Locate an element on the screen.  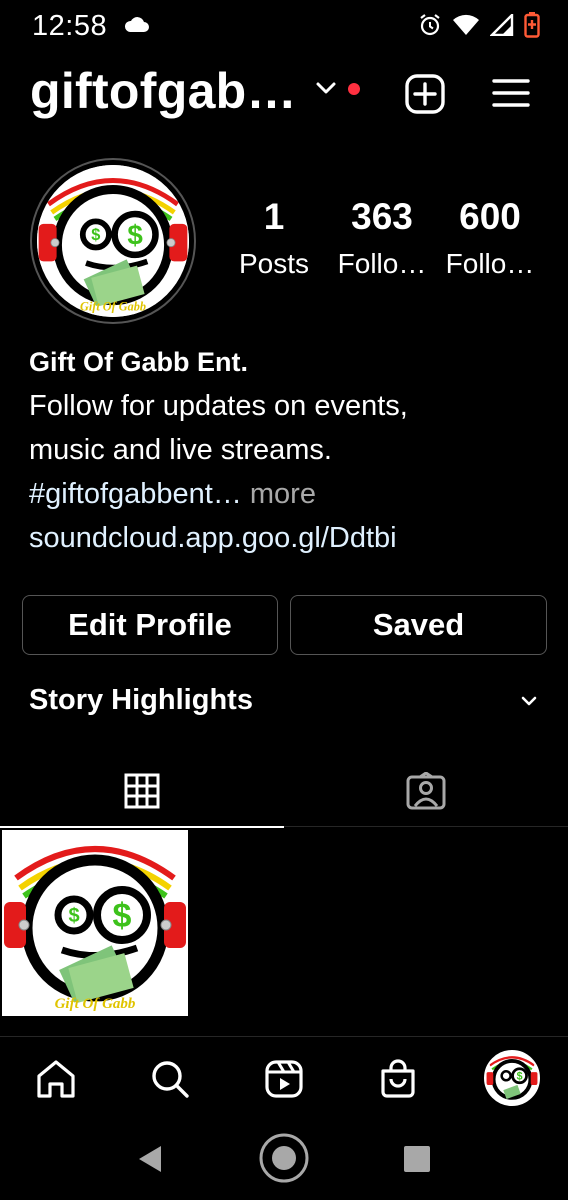
cloud-icon is located at coordinates (137, 27).